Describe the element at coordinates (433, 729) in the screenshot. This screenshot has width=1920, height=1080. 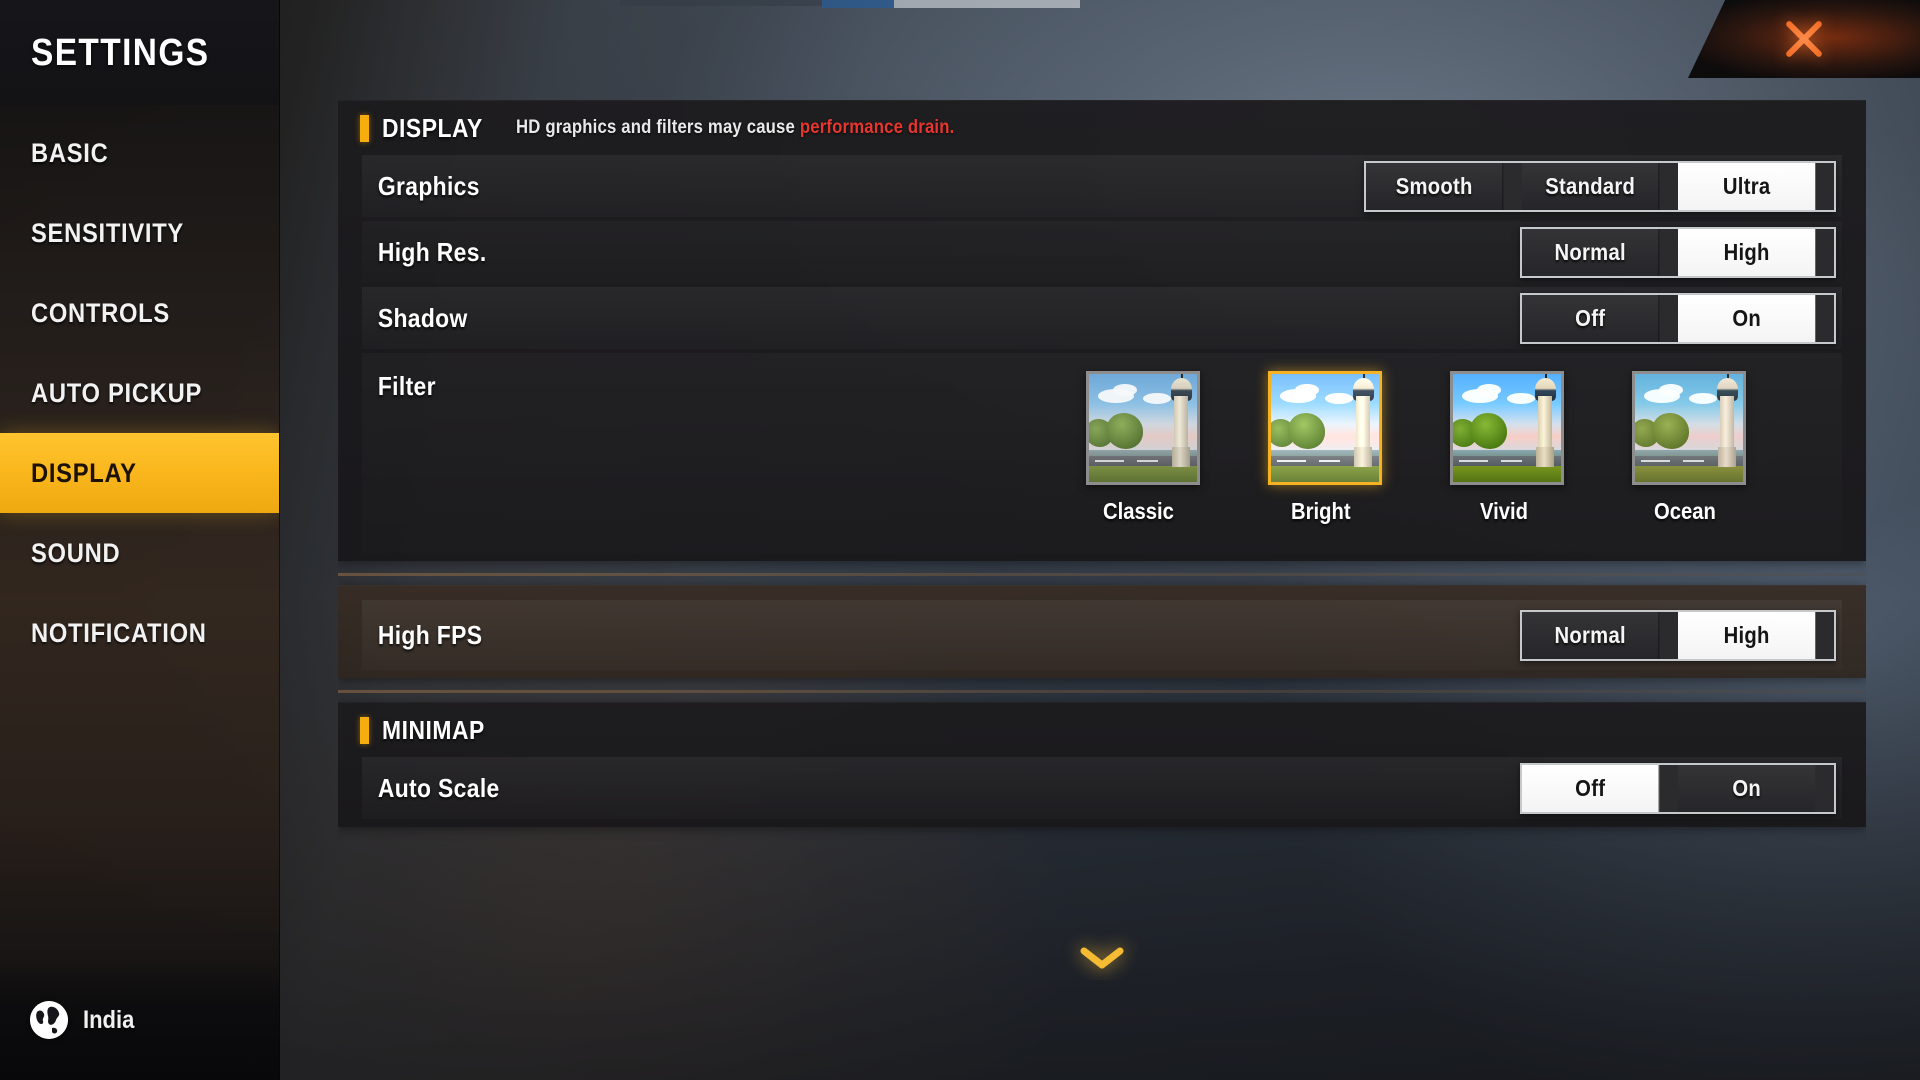
I see `section-title: MINIMAP` at that location.